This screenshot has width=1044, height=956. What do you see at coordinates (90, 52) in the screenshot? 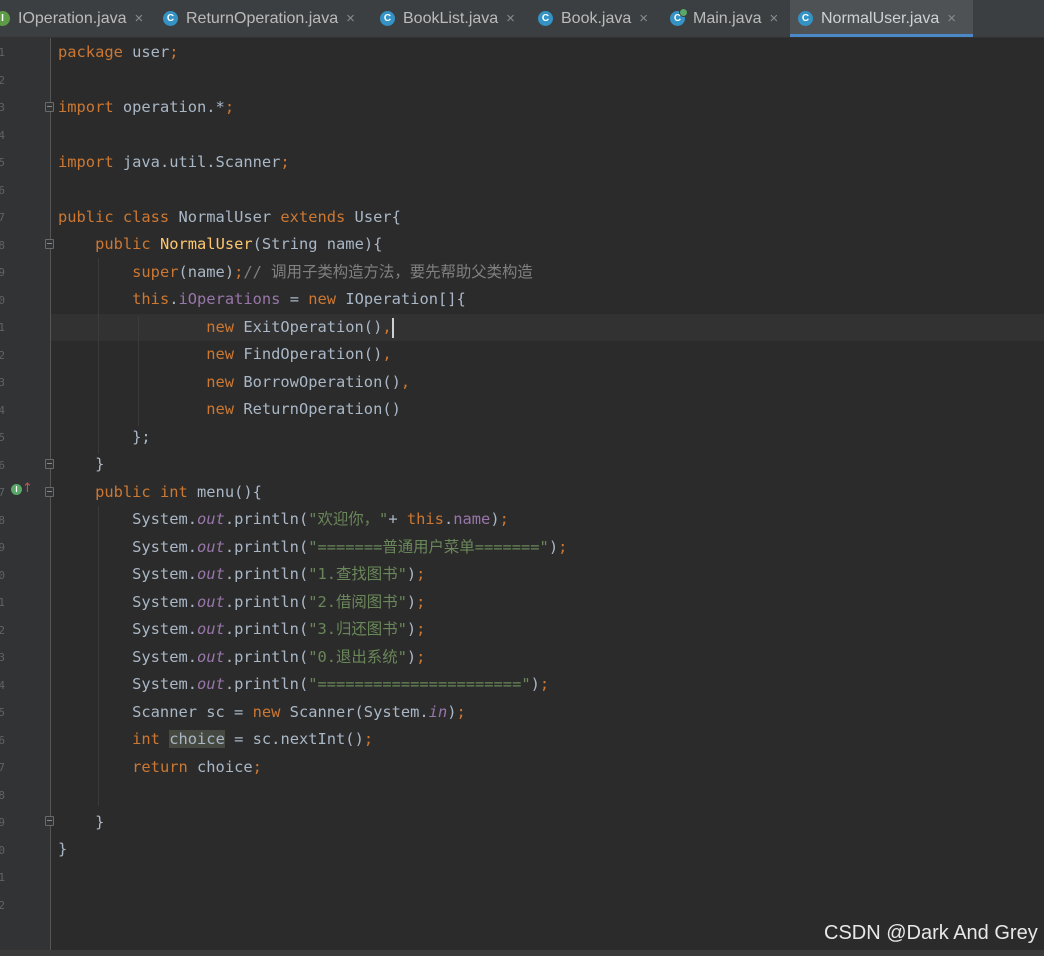
I see `code-token: package` at bounding box center [90, 52].